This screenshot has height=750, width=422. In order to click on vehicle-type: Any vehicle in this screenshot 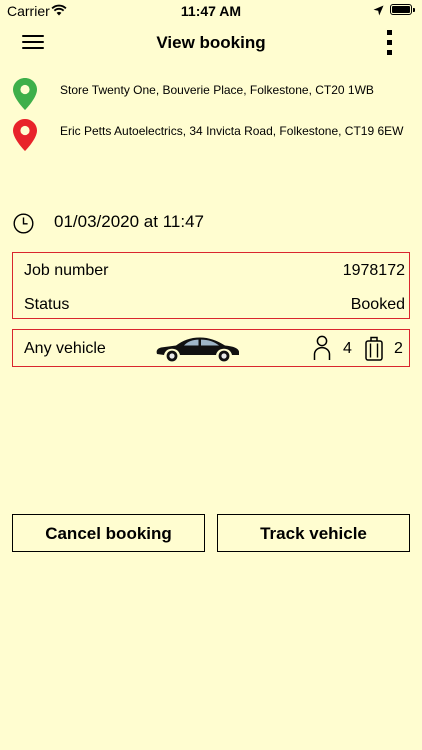, I will do `click(65, 348)`.